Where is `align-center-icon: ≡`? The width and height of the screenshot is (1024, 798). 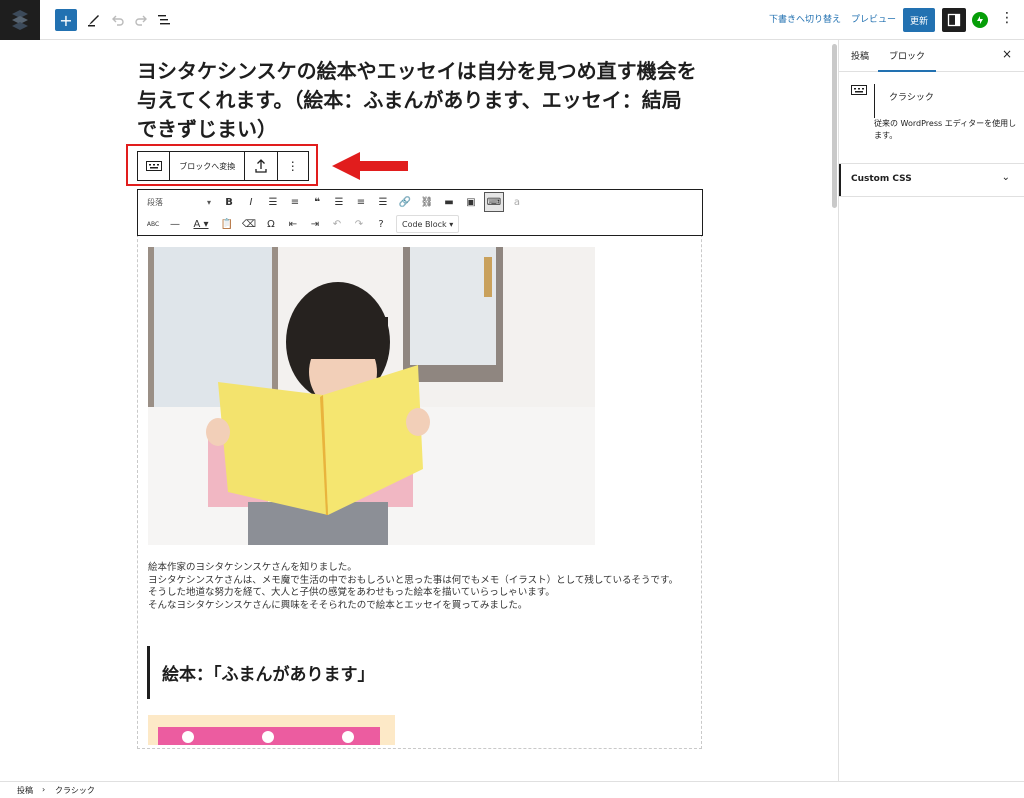 align-center-icon: ≡ is located at coordinates (361, 202).